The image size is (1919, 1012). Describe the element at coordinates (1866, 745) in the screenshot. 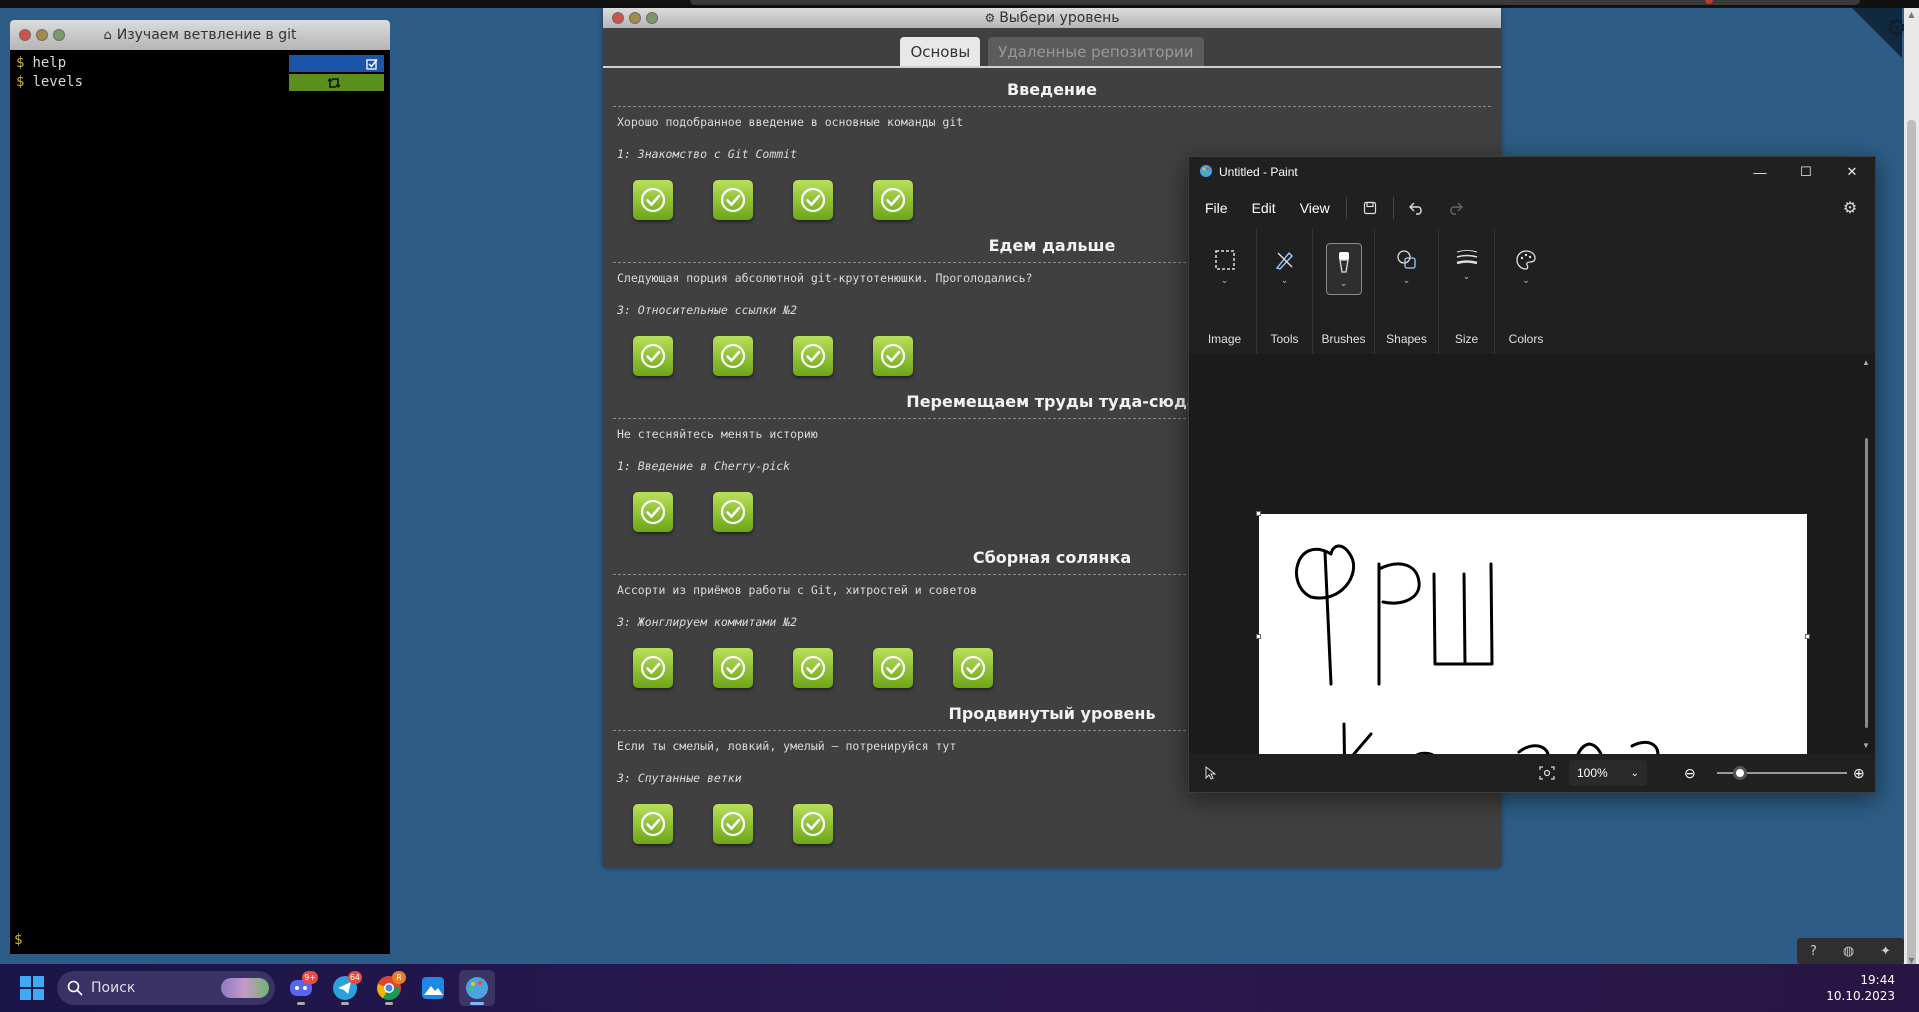

I see `scroll-down-arrow: ▼` at that location.